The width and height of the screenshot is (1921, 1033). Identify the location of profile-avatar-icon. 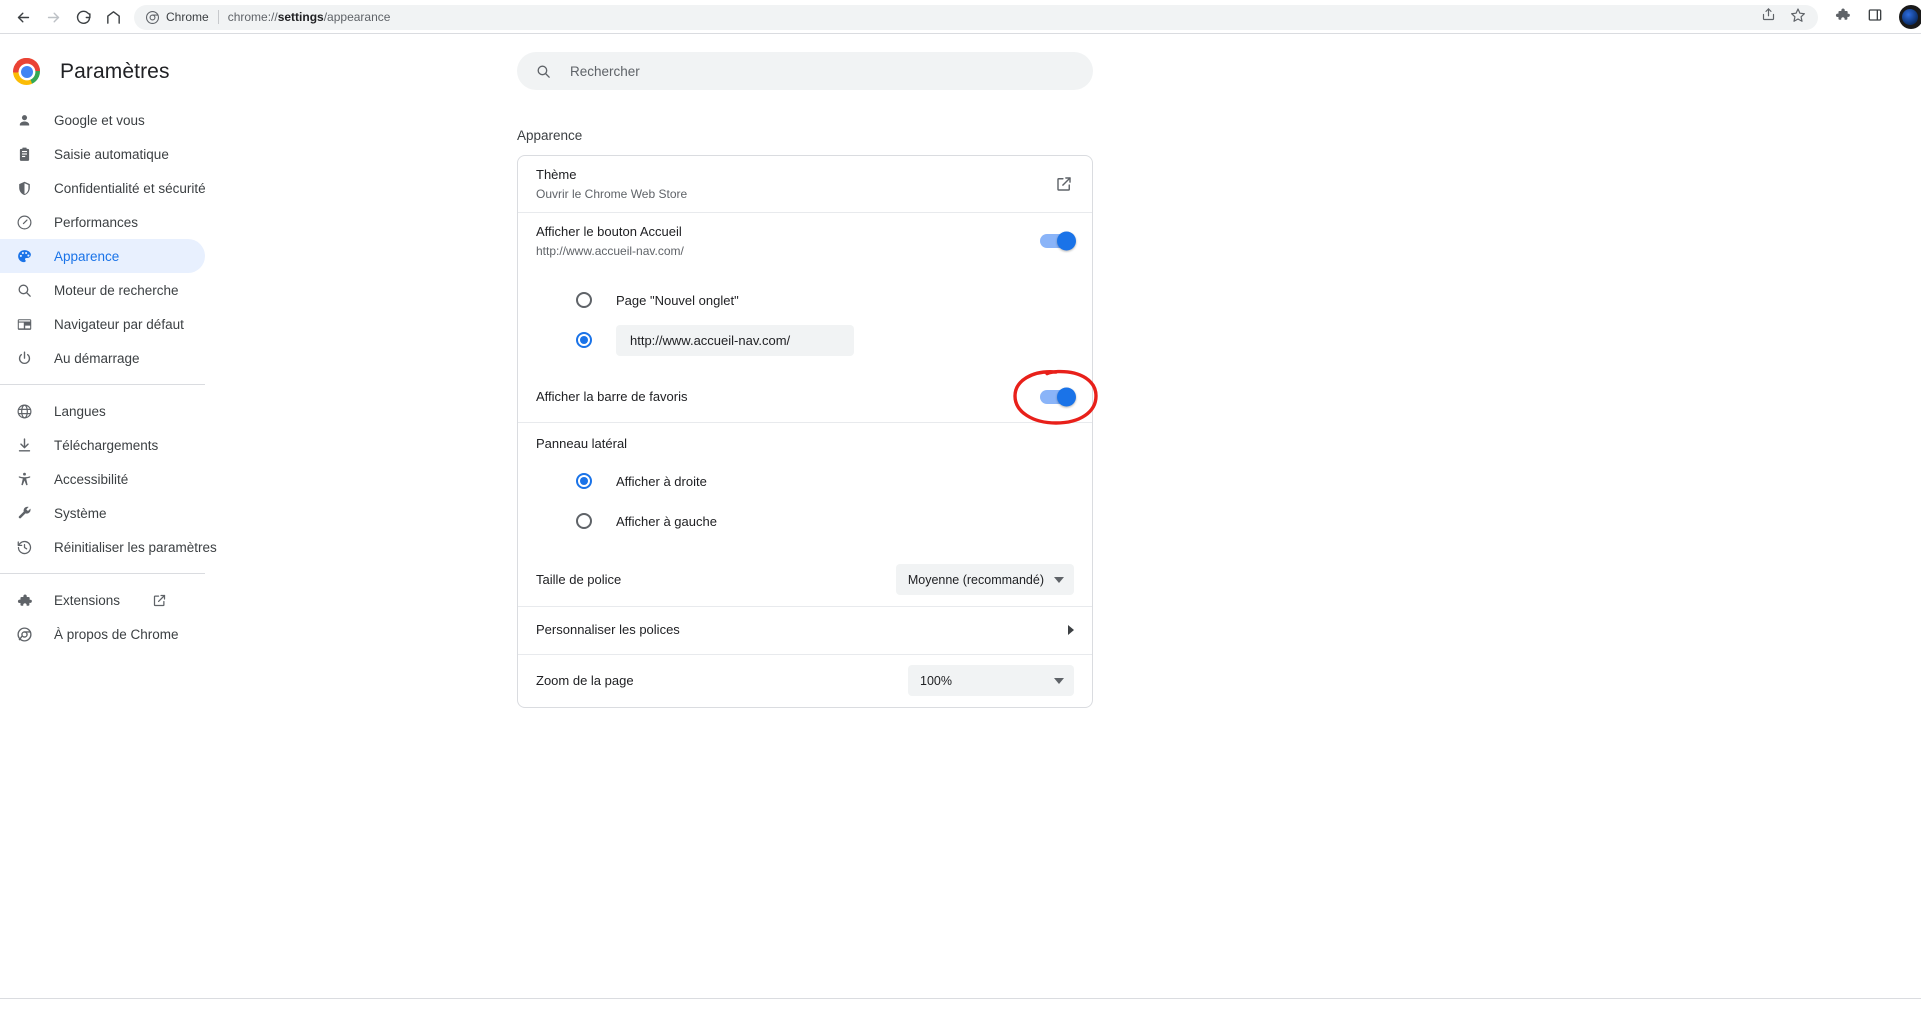
(1910, 17).